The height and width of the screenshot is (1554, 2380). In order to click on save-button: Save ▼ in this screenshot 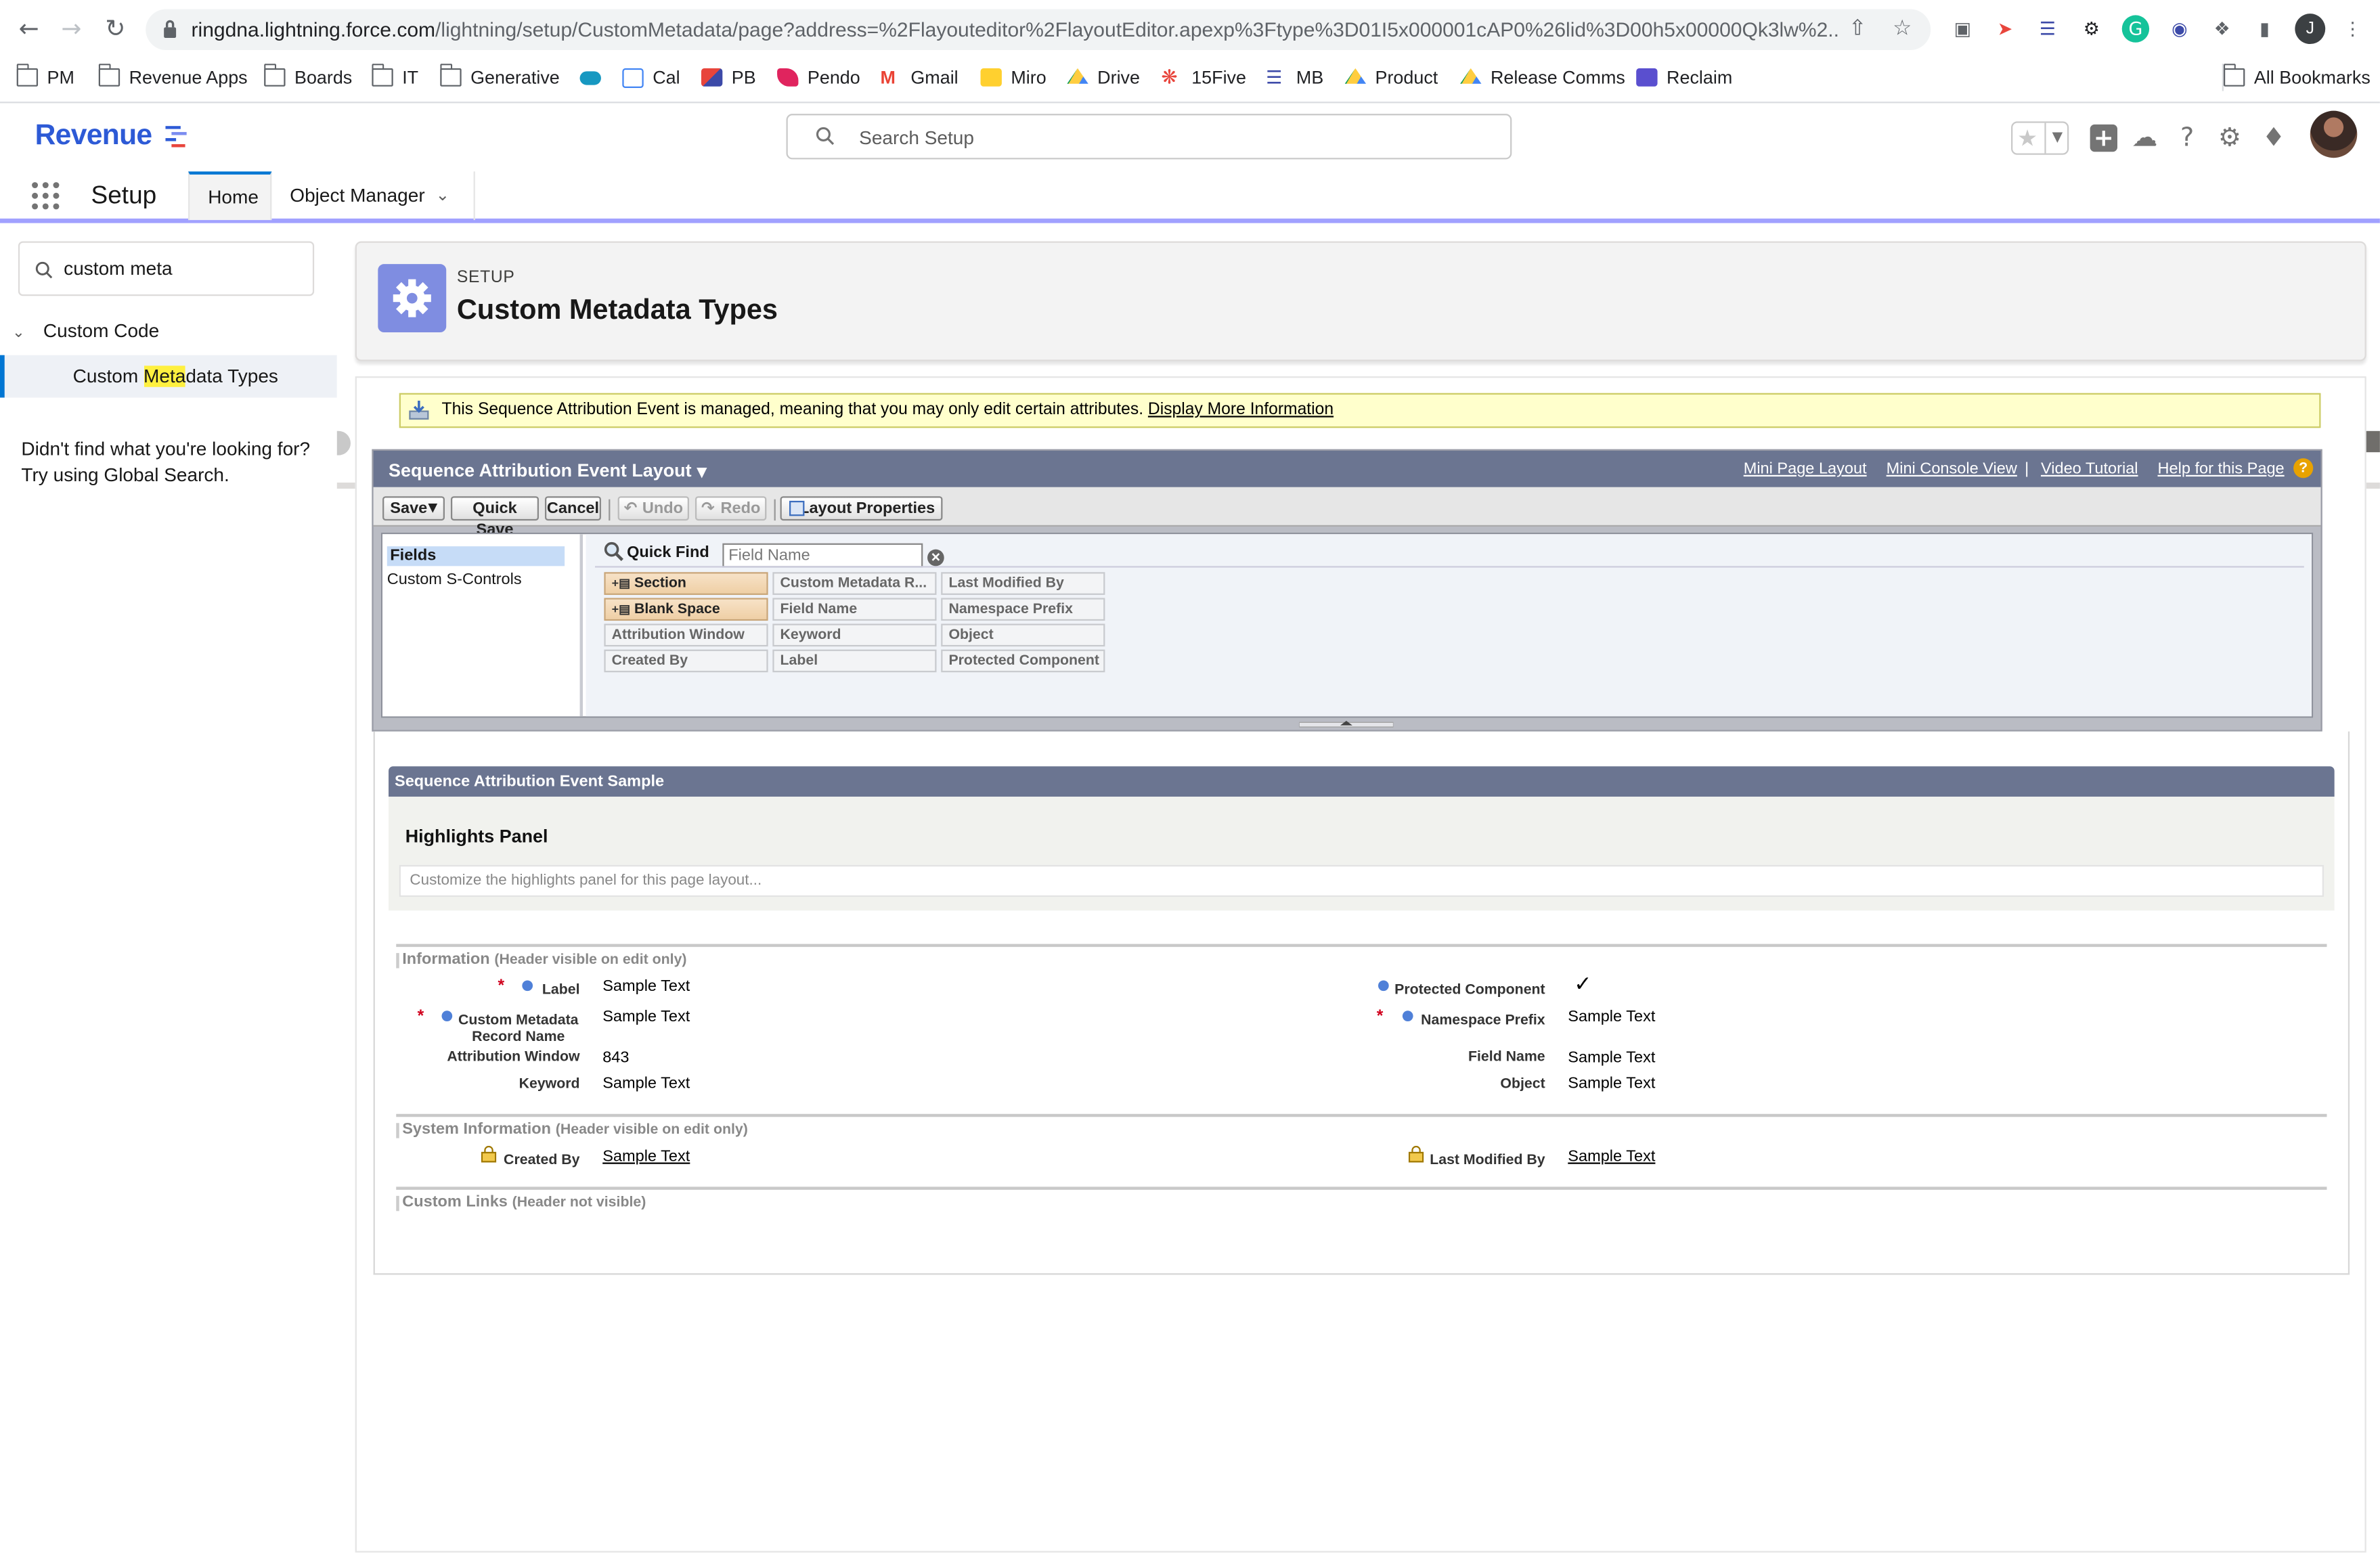, I will do `click(414, 509)`.